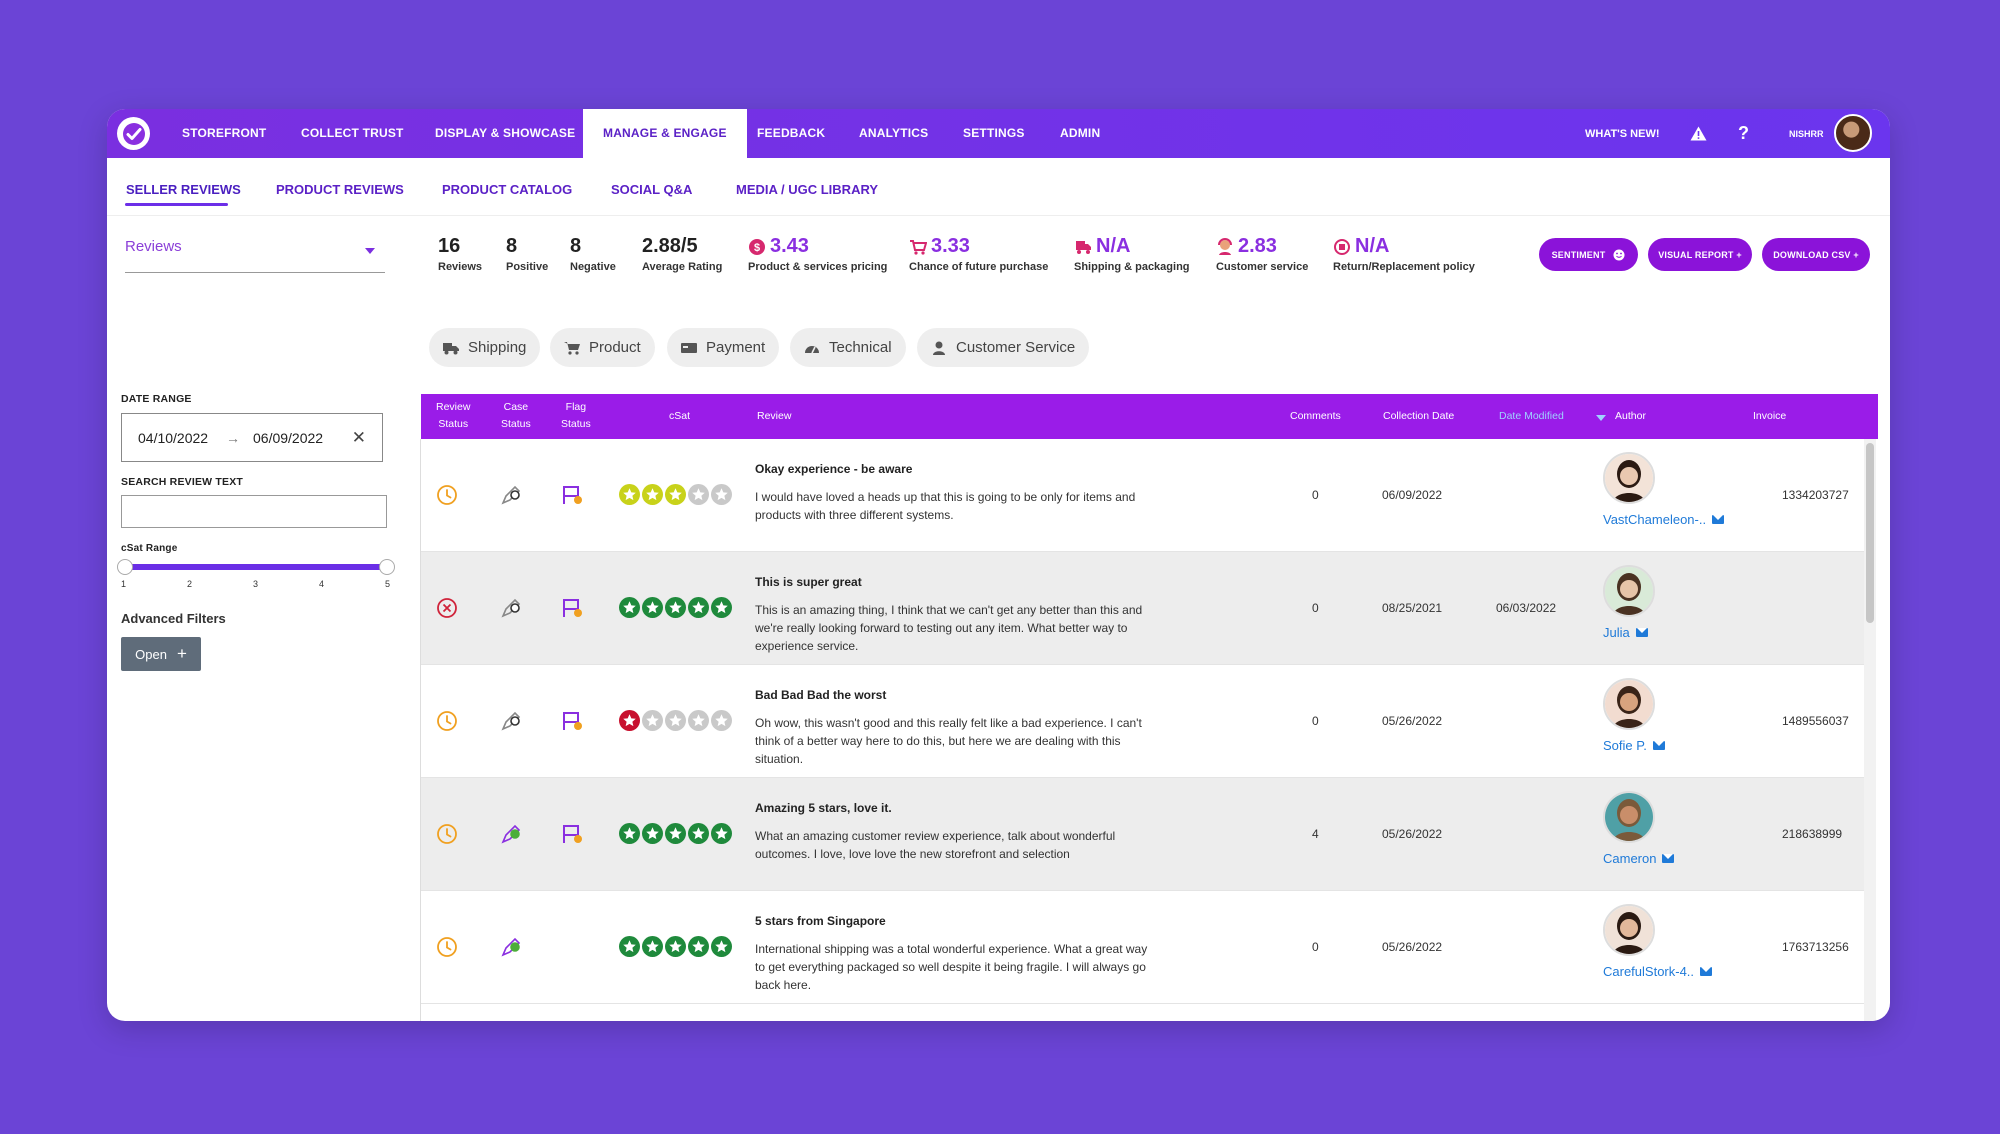  Describe the element at coordinates (352, 133) in the screenshot. I see `nav-collect-trust: COLLECT TRUST` at that location.